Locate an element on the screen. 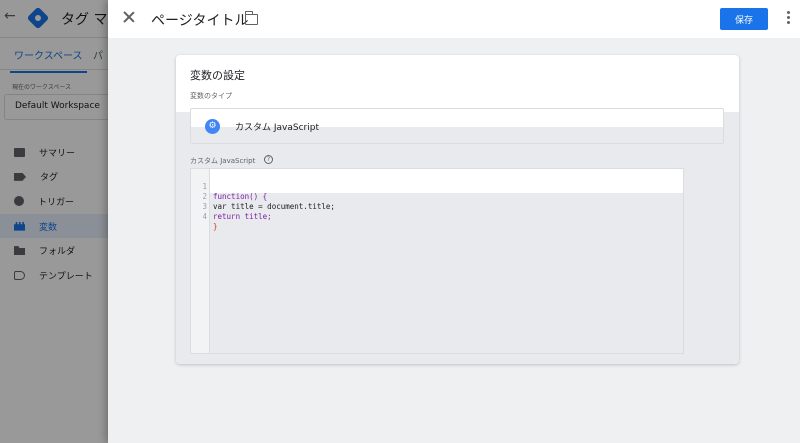 This screenshot has height=443, width=800. code-text: } is located at coordinates (215, 226).